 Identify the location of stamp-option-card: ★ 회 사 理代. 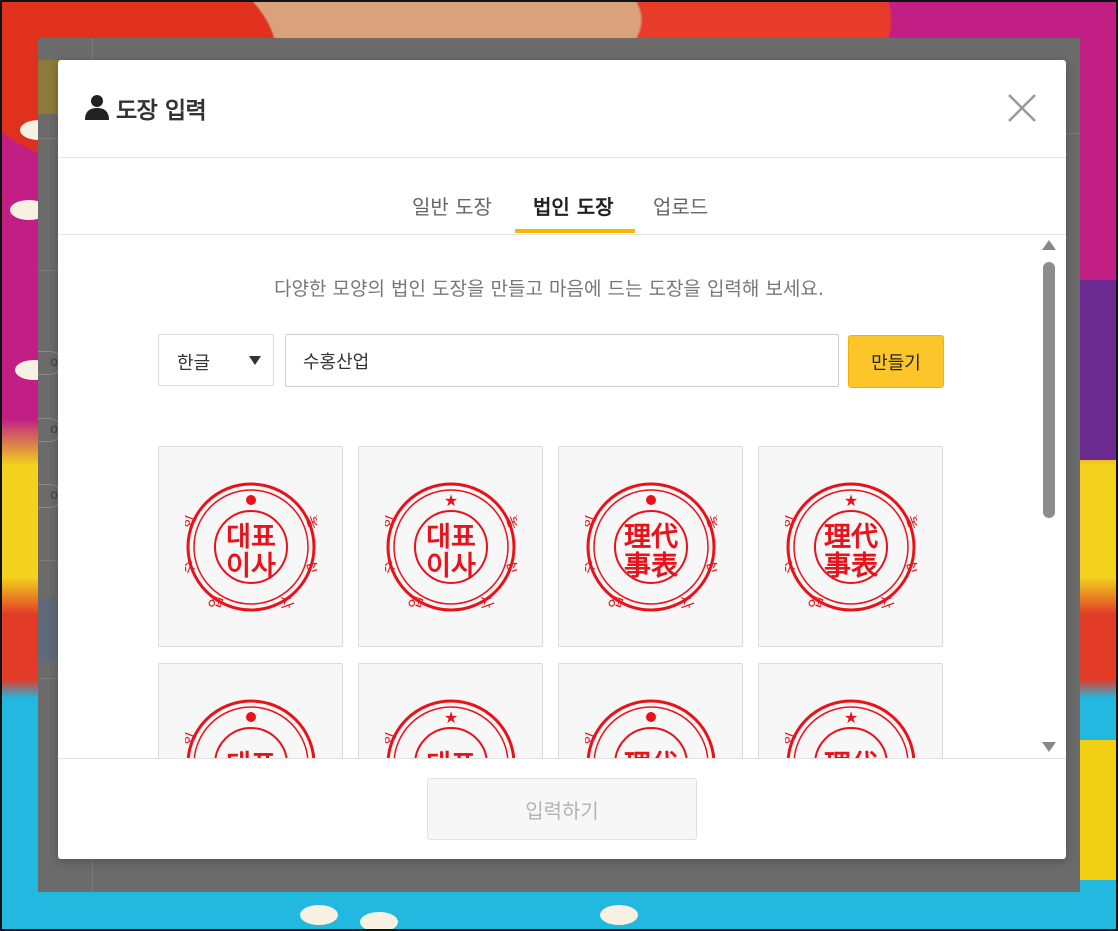
(850, 710).